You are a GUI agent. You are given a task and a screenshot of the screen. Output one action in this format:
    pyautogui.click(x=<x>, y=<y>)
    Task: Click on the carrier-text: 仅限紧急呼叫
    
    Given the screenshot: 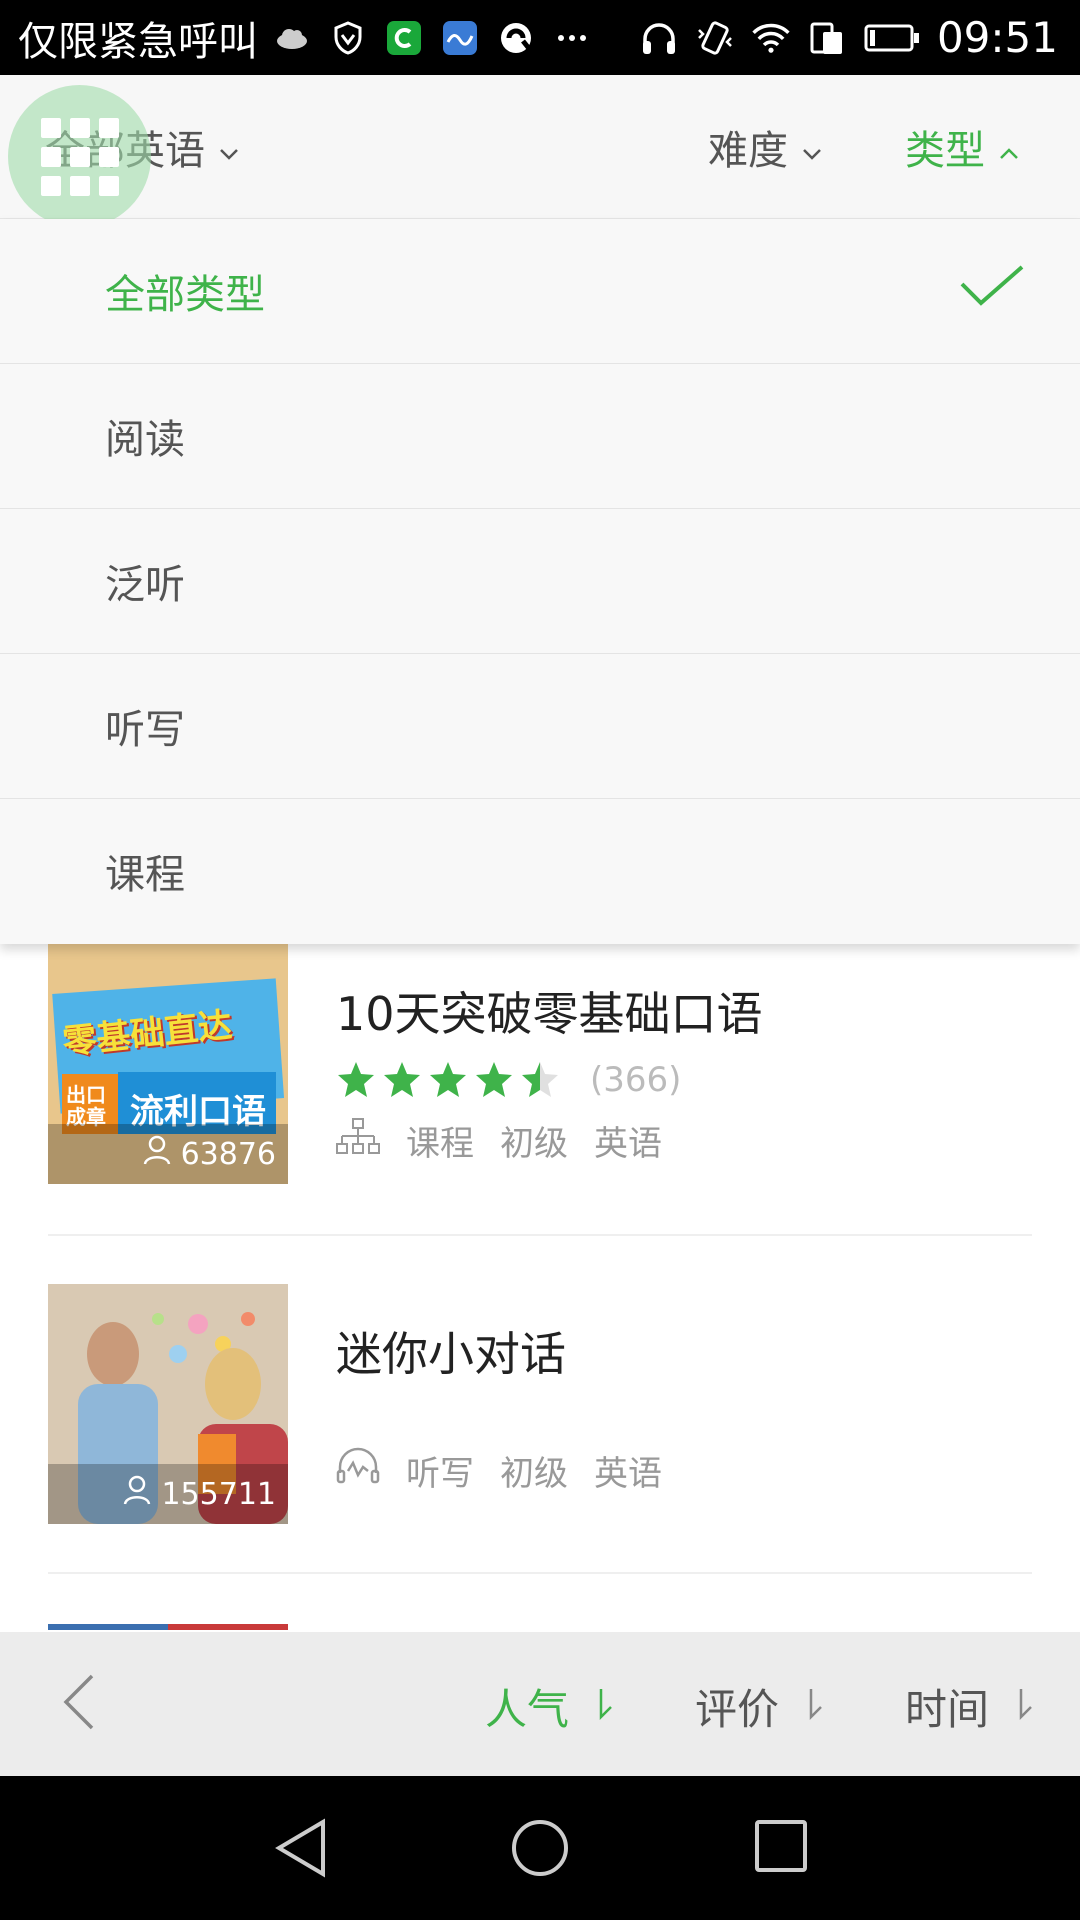 What is the action you would take?
    pyautogui.click(x=138, y=41)
    